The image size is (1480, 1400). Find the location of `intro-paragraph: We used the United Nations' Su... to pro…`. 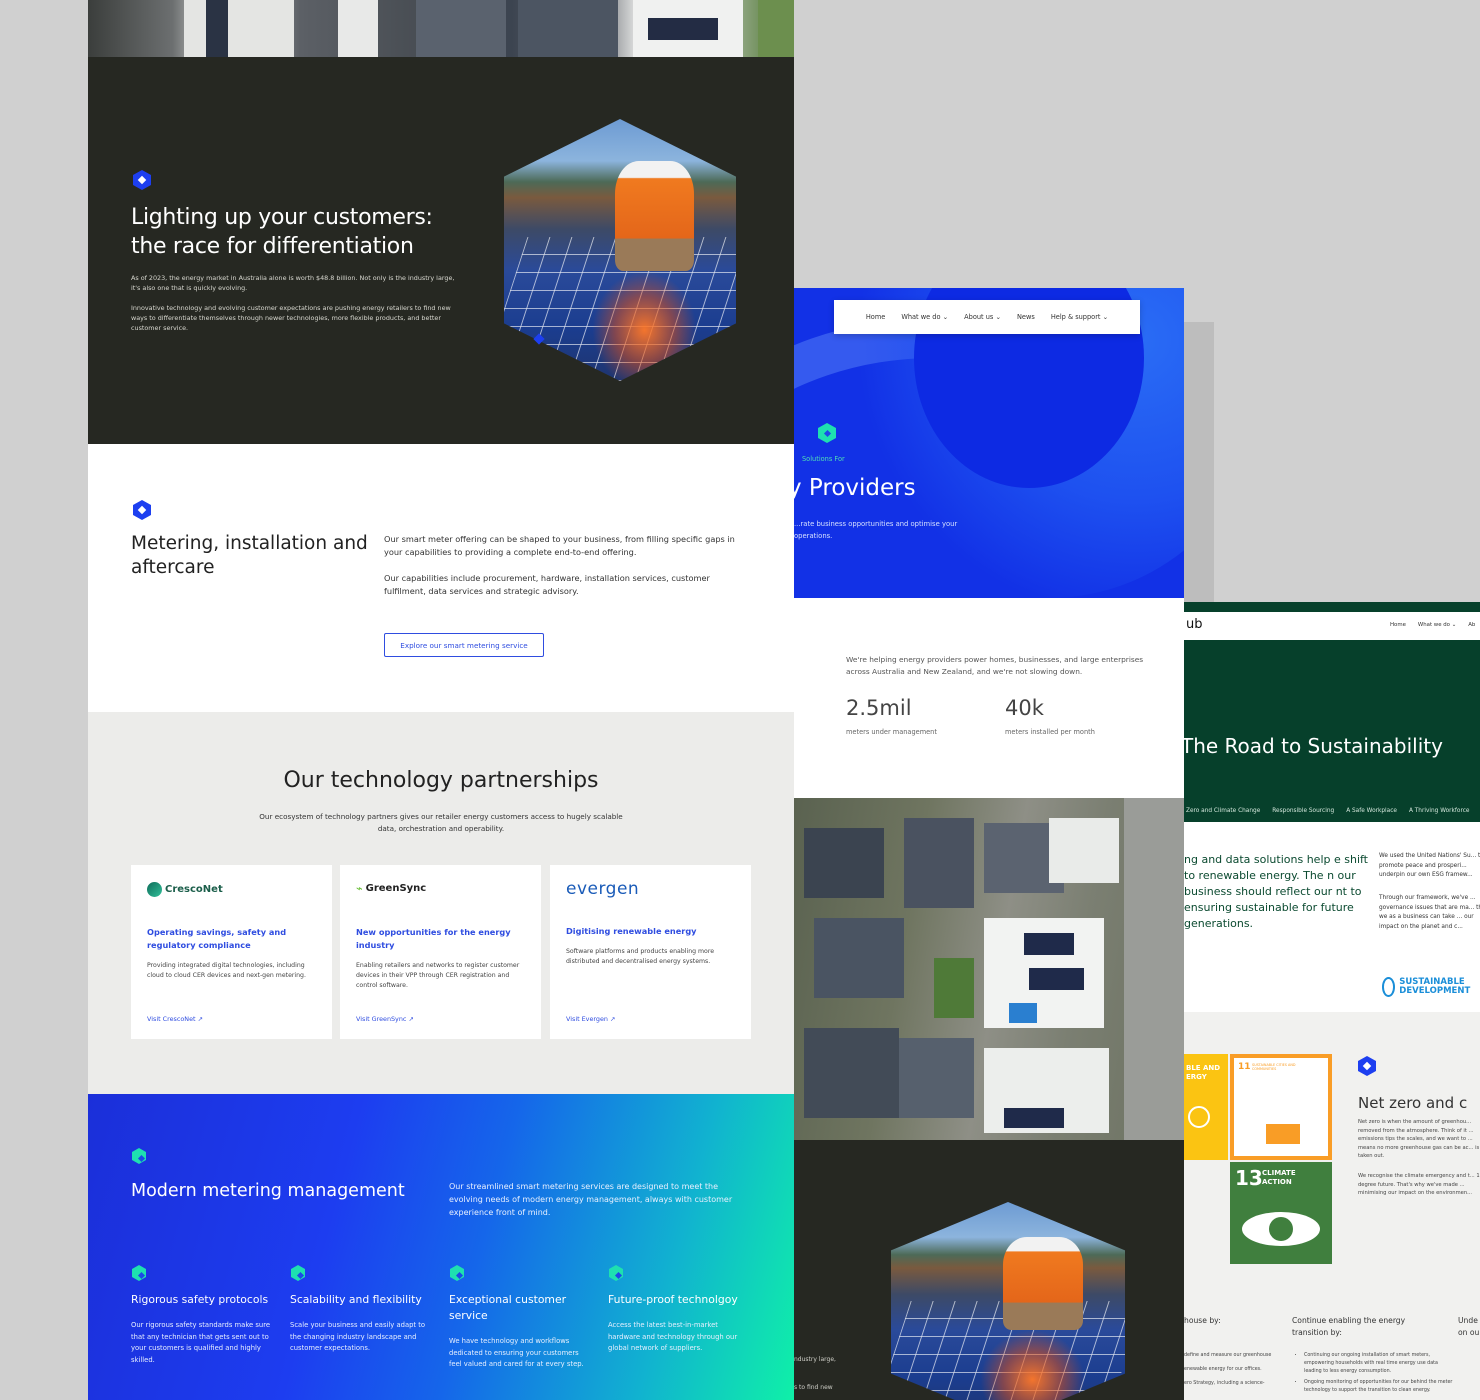

intro-paragraph: We used the United Nations' Su... to pro… is located at coordinates (1429, 865).